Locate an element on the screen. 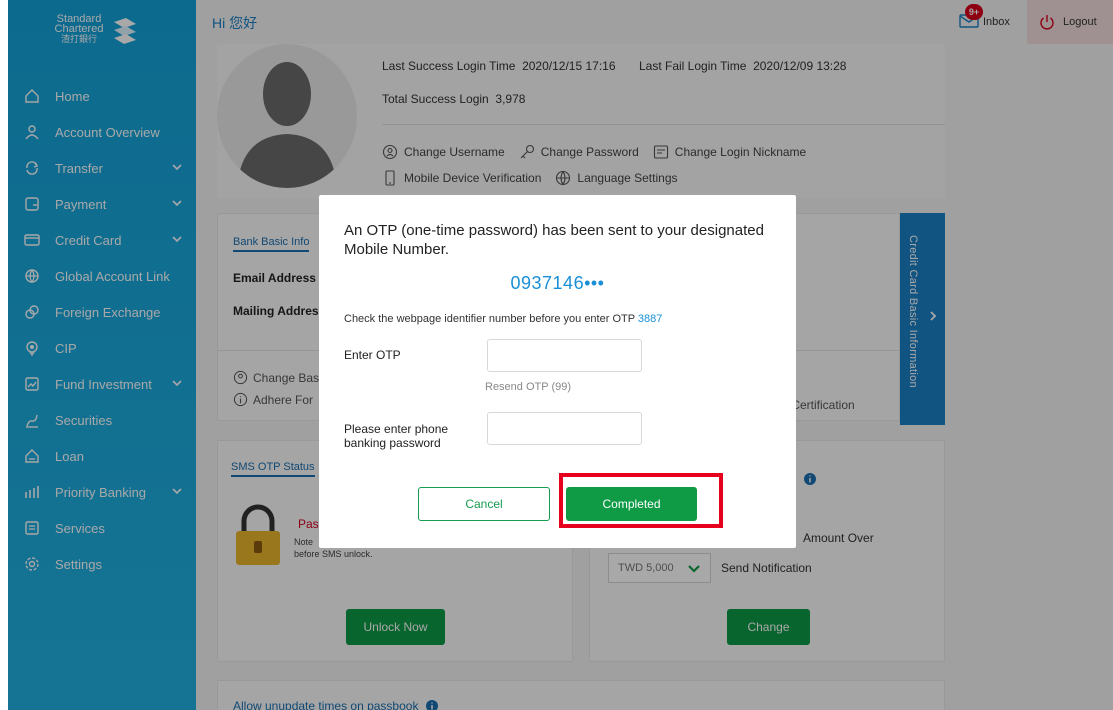 Image resolution: width=1113 pixels, height=710 pixels. phone-banking-password-input is located at coordinates (564, 428).